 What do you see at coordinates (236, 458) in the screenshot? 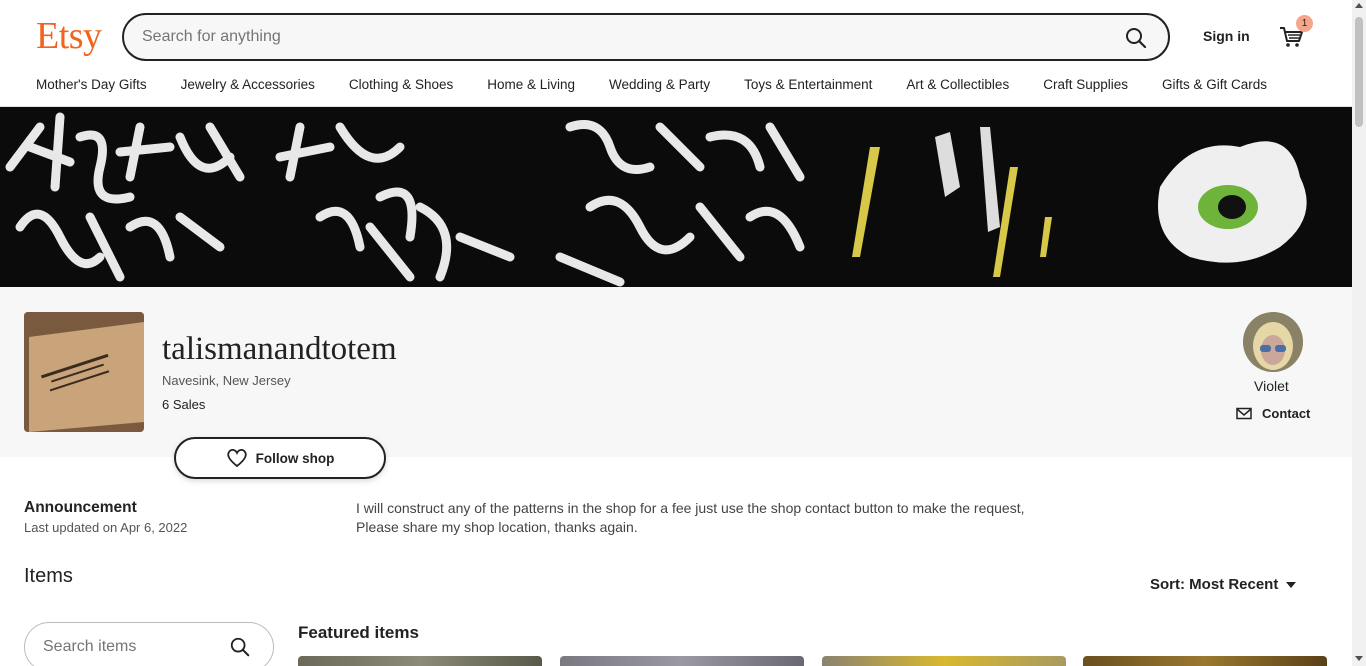
I see `heart-icon` at bounding box center [236, 458].